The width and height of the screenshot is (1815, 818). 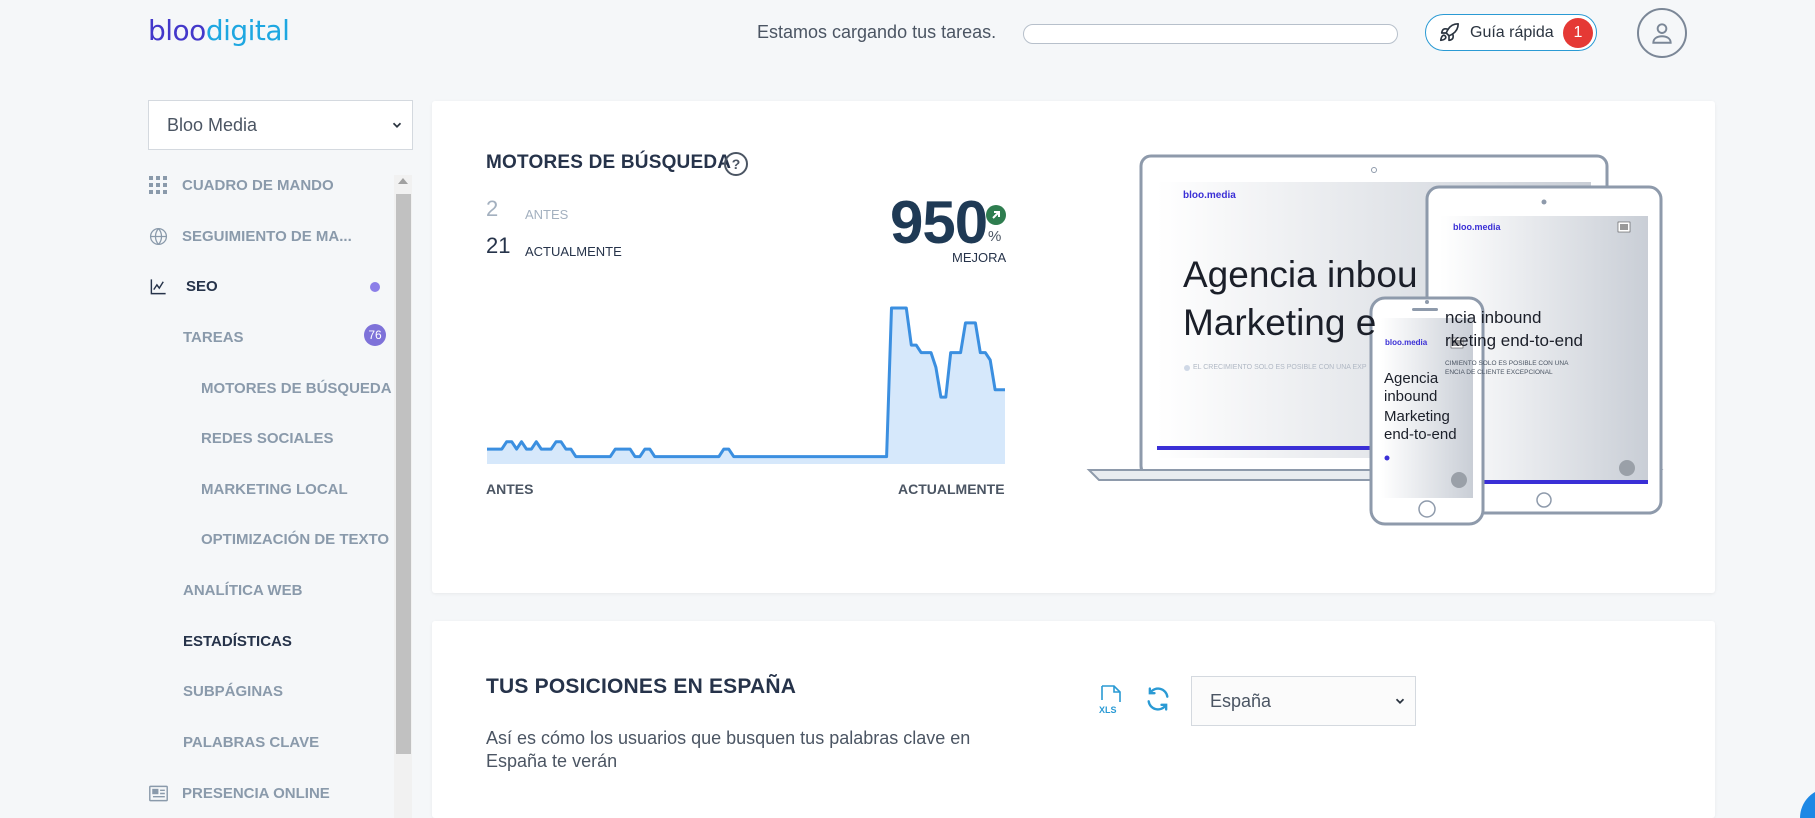 I want to click on sidebar-item-label: REDES SOCIALES, so click(x=267, y=438).